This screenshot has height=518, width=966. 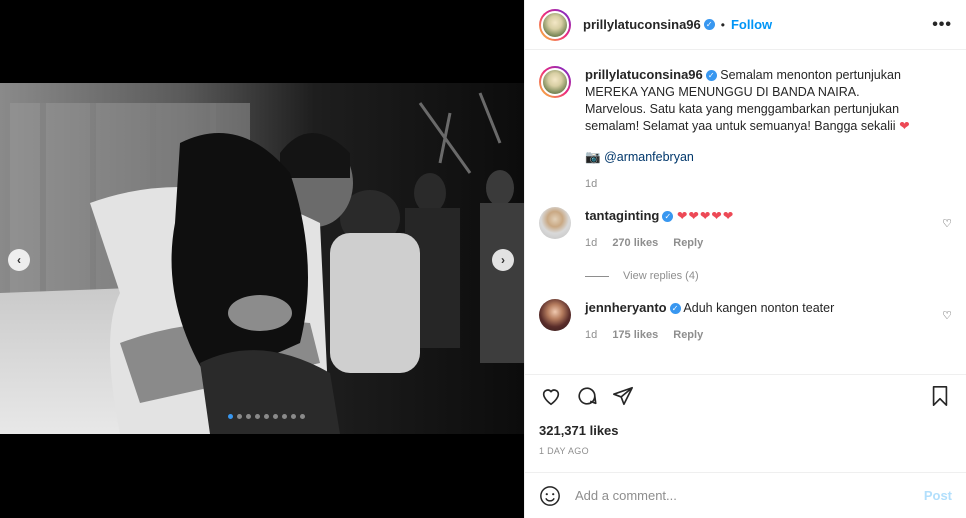 I want to click on caption-time: 1d, so click(x=591, y=184).